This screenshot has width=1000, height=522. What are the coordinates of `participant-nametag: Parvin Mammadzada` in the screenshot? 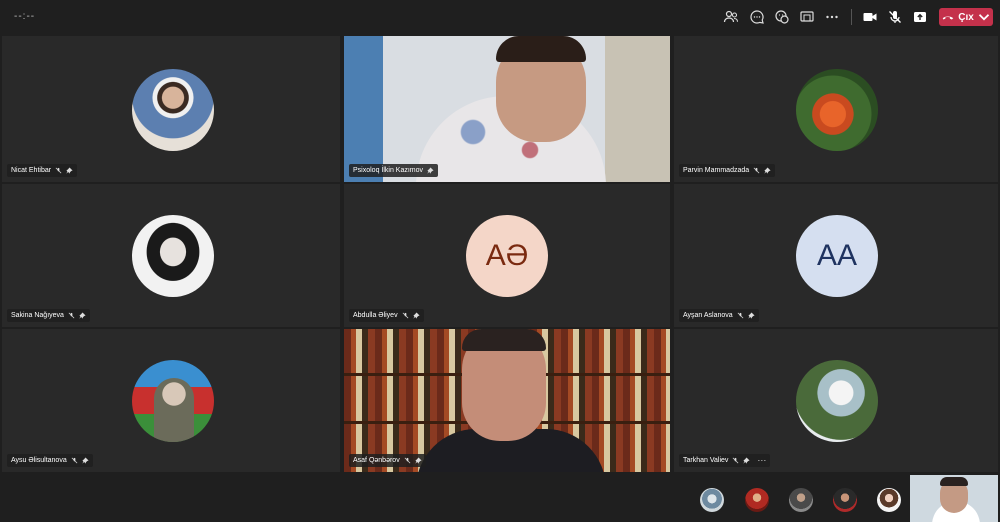 It's located at (727, 170).